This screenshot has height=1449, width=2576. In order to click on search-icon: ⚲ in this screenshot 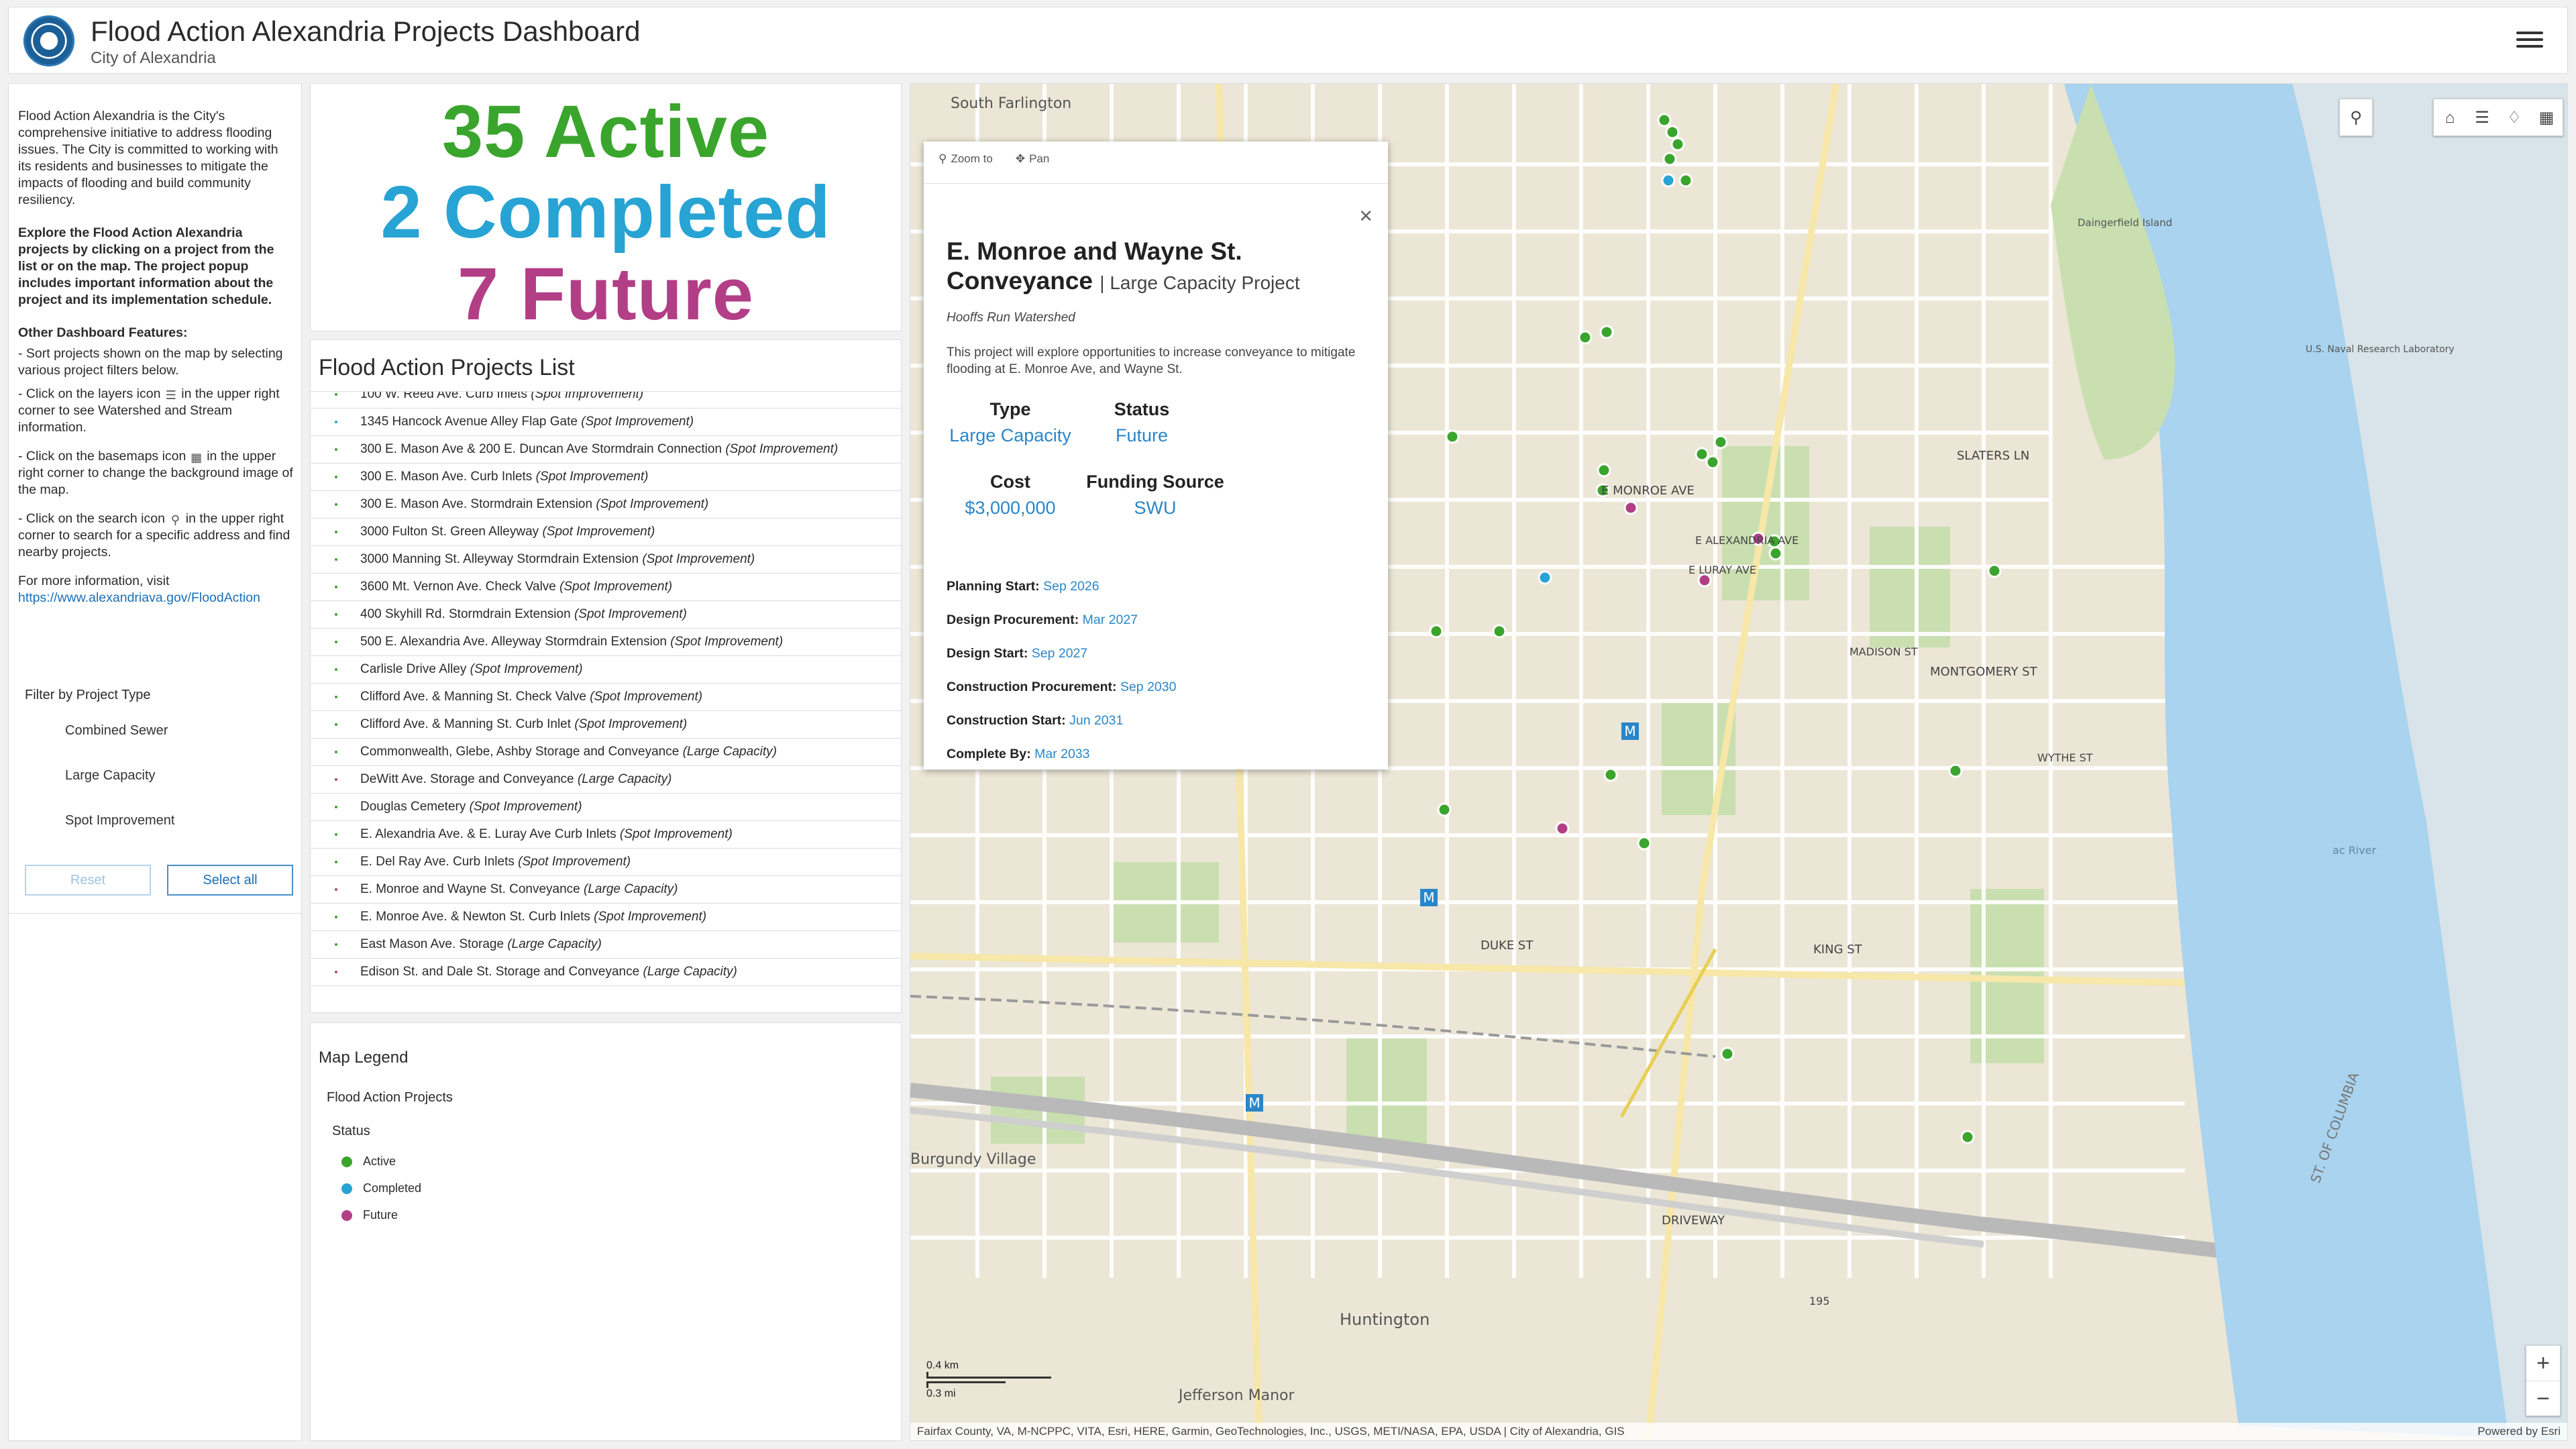, I will do `click(2356, 118)`.